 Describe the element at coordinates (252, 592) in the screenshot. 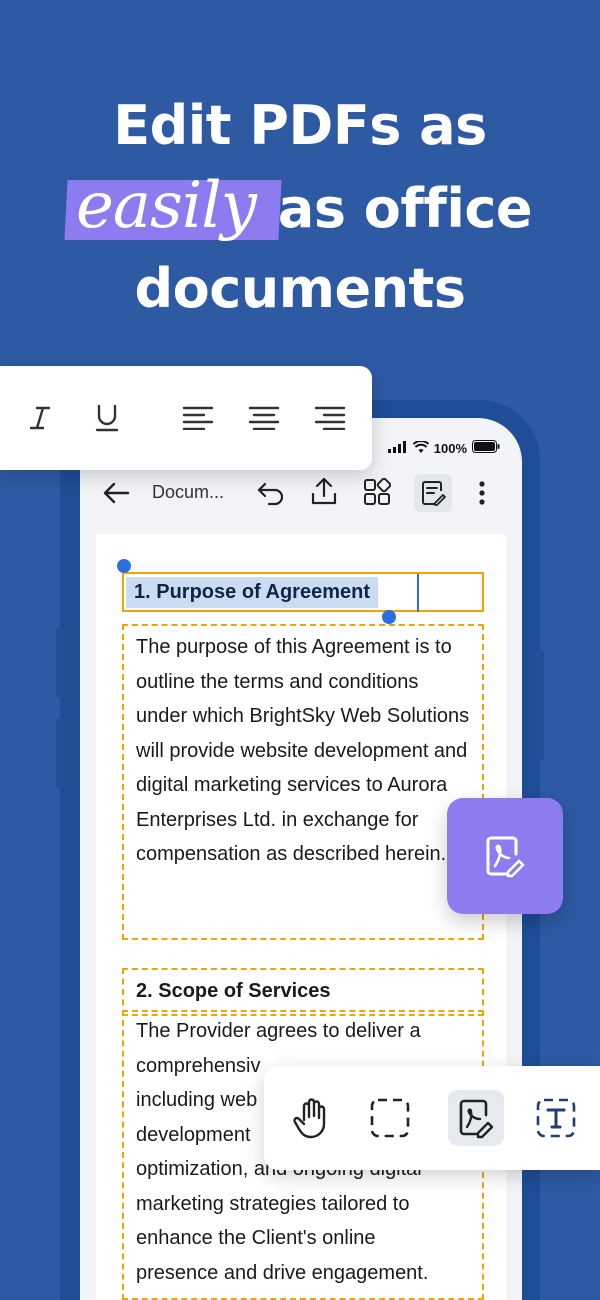

I see `heading-1: 1. Purpose of Agreement` at that location.